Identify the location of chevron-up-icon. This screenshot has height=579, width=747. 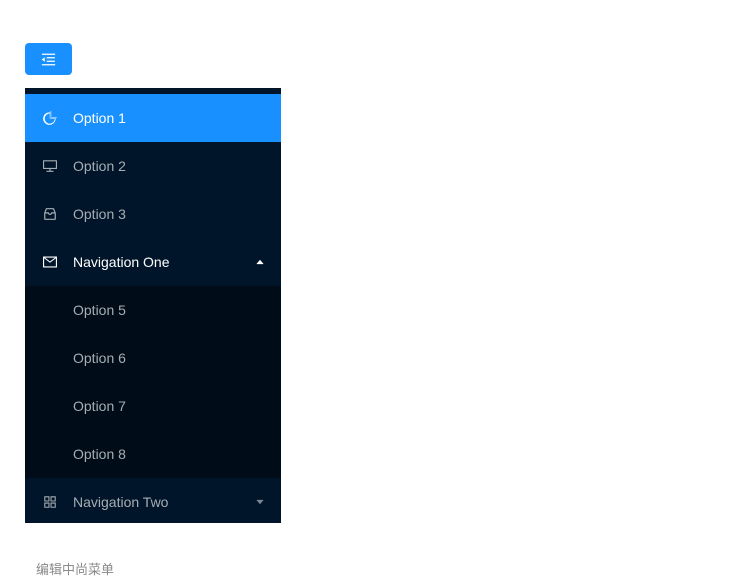
(260, 262).